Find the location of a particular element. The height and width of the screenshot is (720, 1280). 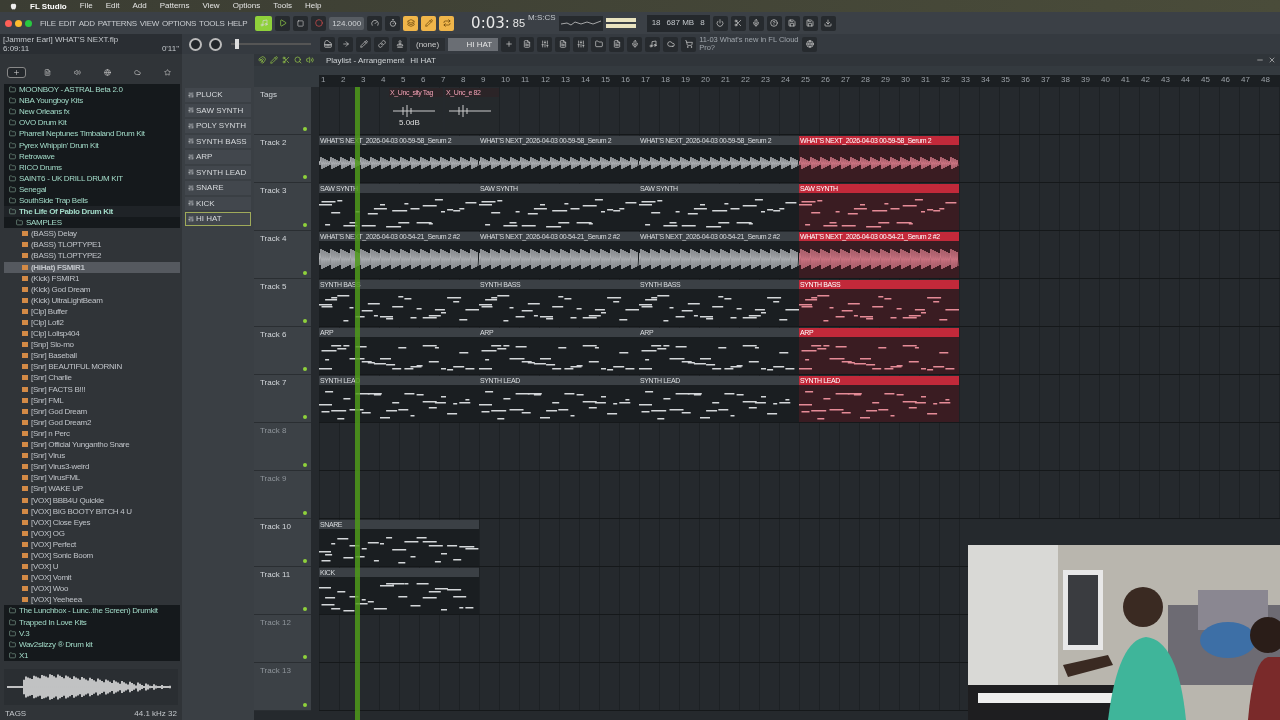

magnet-icon is located at coordinates (262, 60).